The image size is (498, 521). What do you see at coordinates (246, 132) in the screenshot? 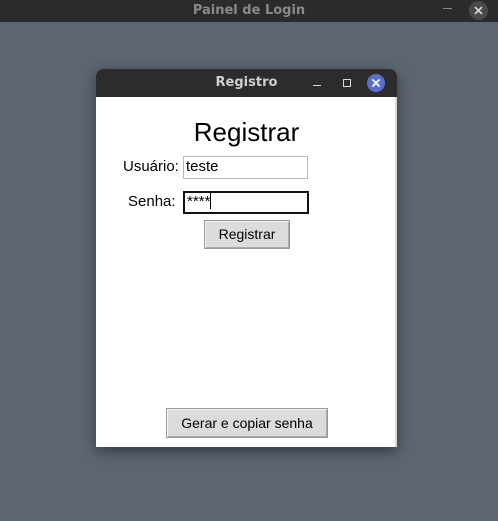
I see `page-title: Registrar` at bounding box center [246, 132].